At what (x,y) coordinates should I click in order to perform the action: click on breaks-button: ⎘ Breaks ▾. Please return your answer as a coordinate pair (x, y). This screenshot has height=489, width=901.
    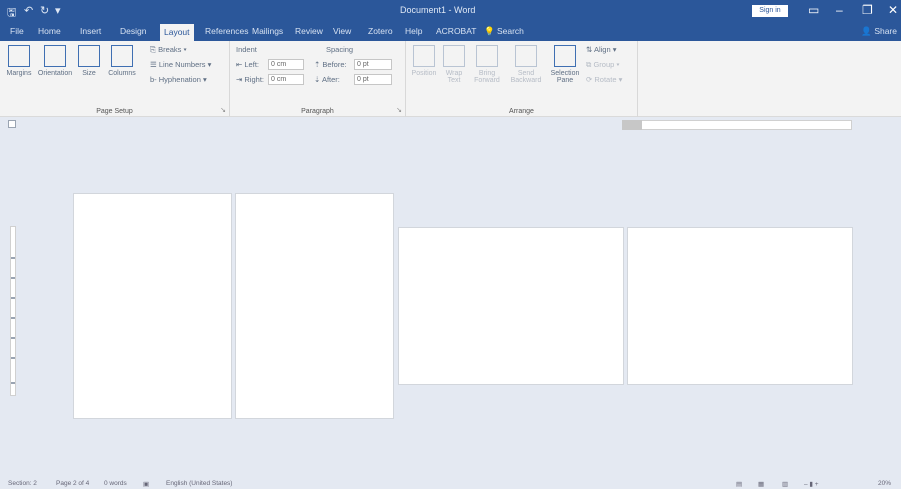
    Looking at the image, I should click on (168, 50).